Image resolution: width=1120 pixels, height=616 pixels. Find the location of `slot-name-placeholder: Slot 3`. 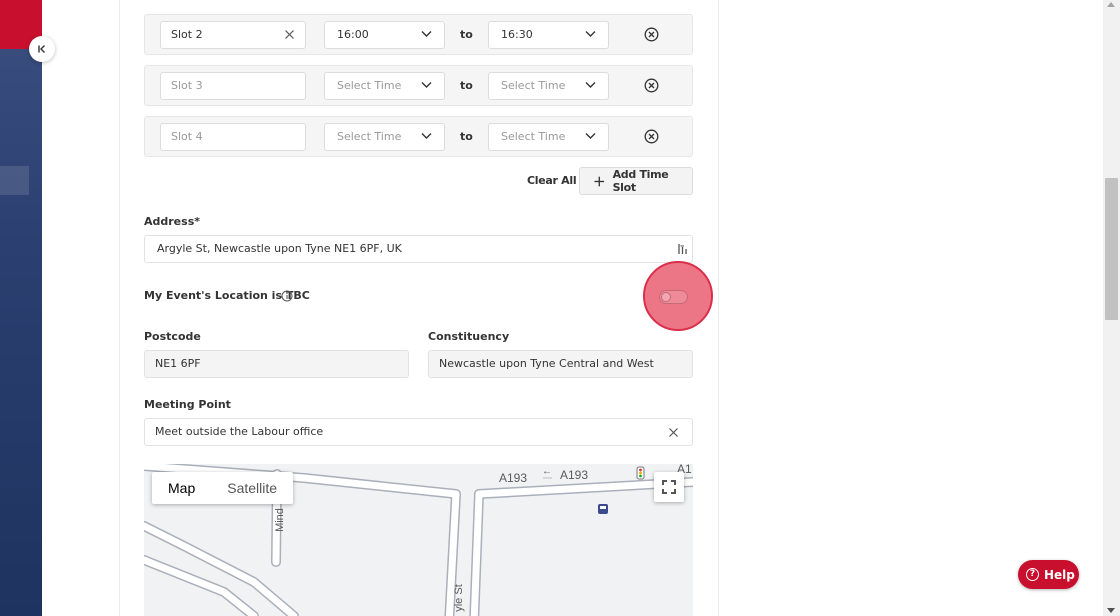

slot-name-placeholder: Slot 3 is located at coordinates (187, 85).